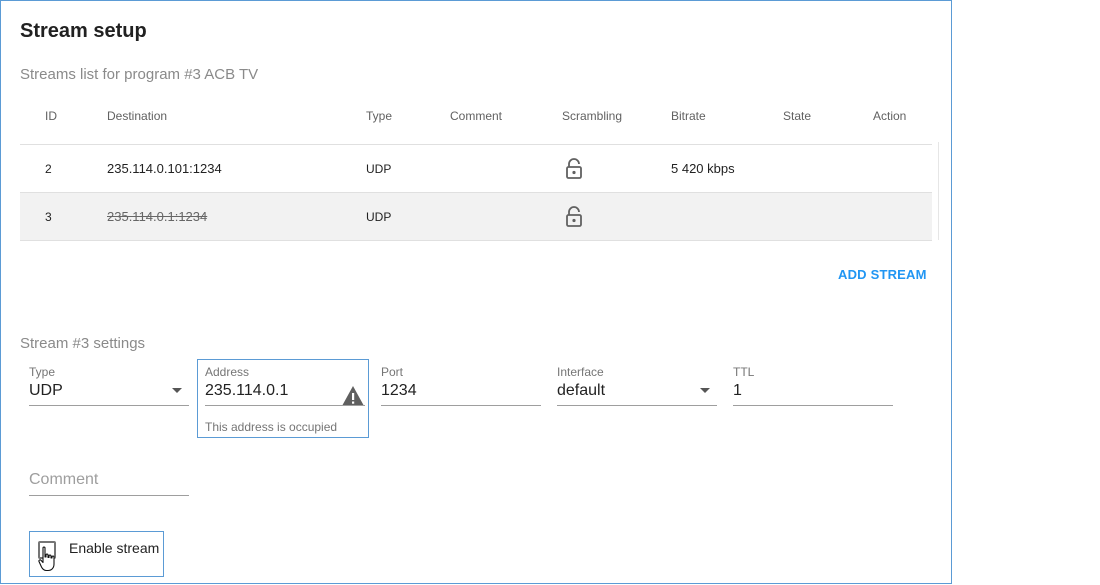 This screenshot has height=585, width=1100. What do you see at coordinates (797, 120) in the screenshot?
I see `header-state: State` at bounding box center [797, 120].